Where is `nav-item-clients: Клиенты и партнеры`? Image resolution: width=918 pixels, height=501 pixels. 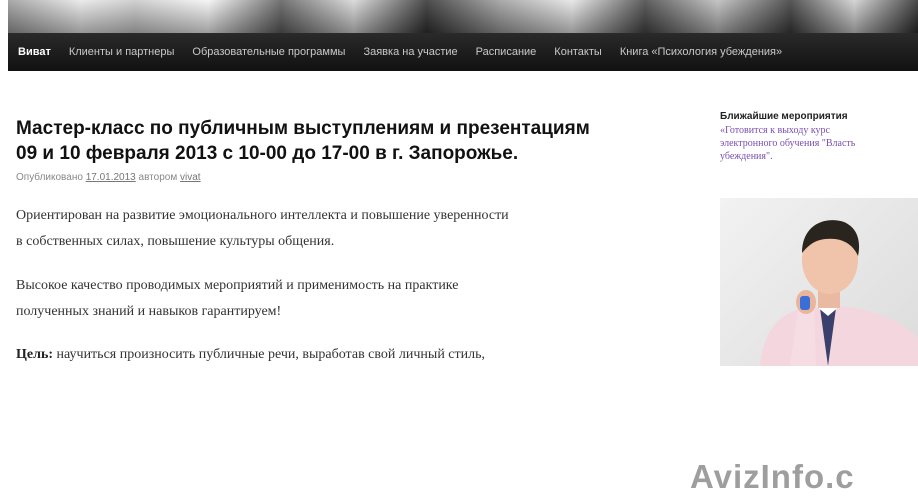 nav-item-clients: Клиенты и партнеры is located at coordinates (122, 52).